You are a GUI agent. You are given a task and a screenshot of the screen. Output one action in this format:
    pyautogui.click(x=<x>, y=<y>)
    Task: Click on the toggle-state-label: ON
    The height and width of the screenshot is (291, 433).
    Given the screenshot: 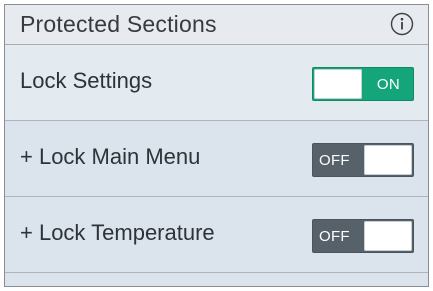 What is the action you would take?
    pyautogui.click(x=388, y=84)
    